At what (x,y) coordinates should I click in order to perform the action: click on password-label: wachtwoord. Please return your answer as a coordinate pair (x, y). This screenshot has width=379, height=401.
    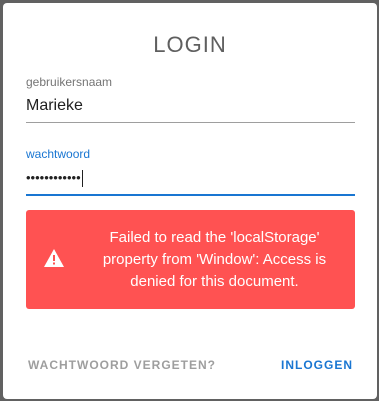
    Looking at the image, I should click on (58, 154).